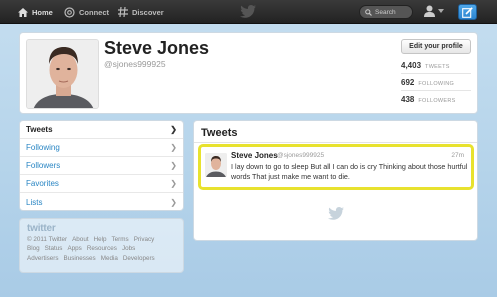 Image resolution: width=497 pixels, height=297 pixels. What do you see at coordinates (144, 239) in the screenshot?
I see `footer-link-privacy: Privacy` at bounding box center [144, 239].